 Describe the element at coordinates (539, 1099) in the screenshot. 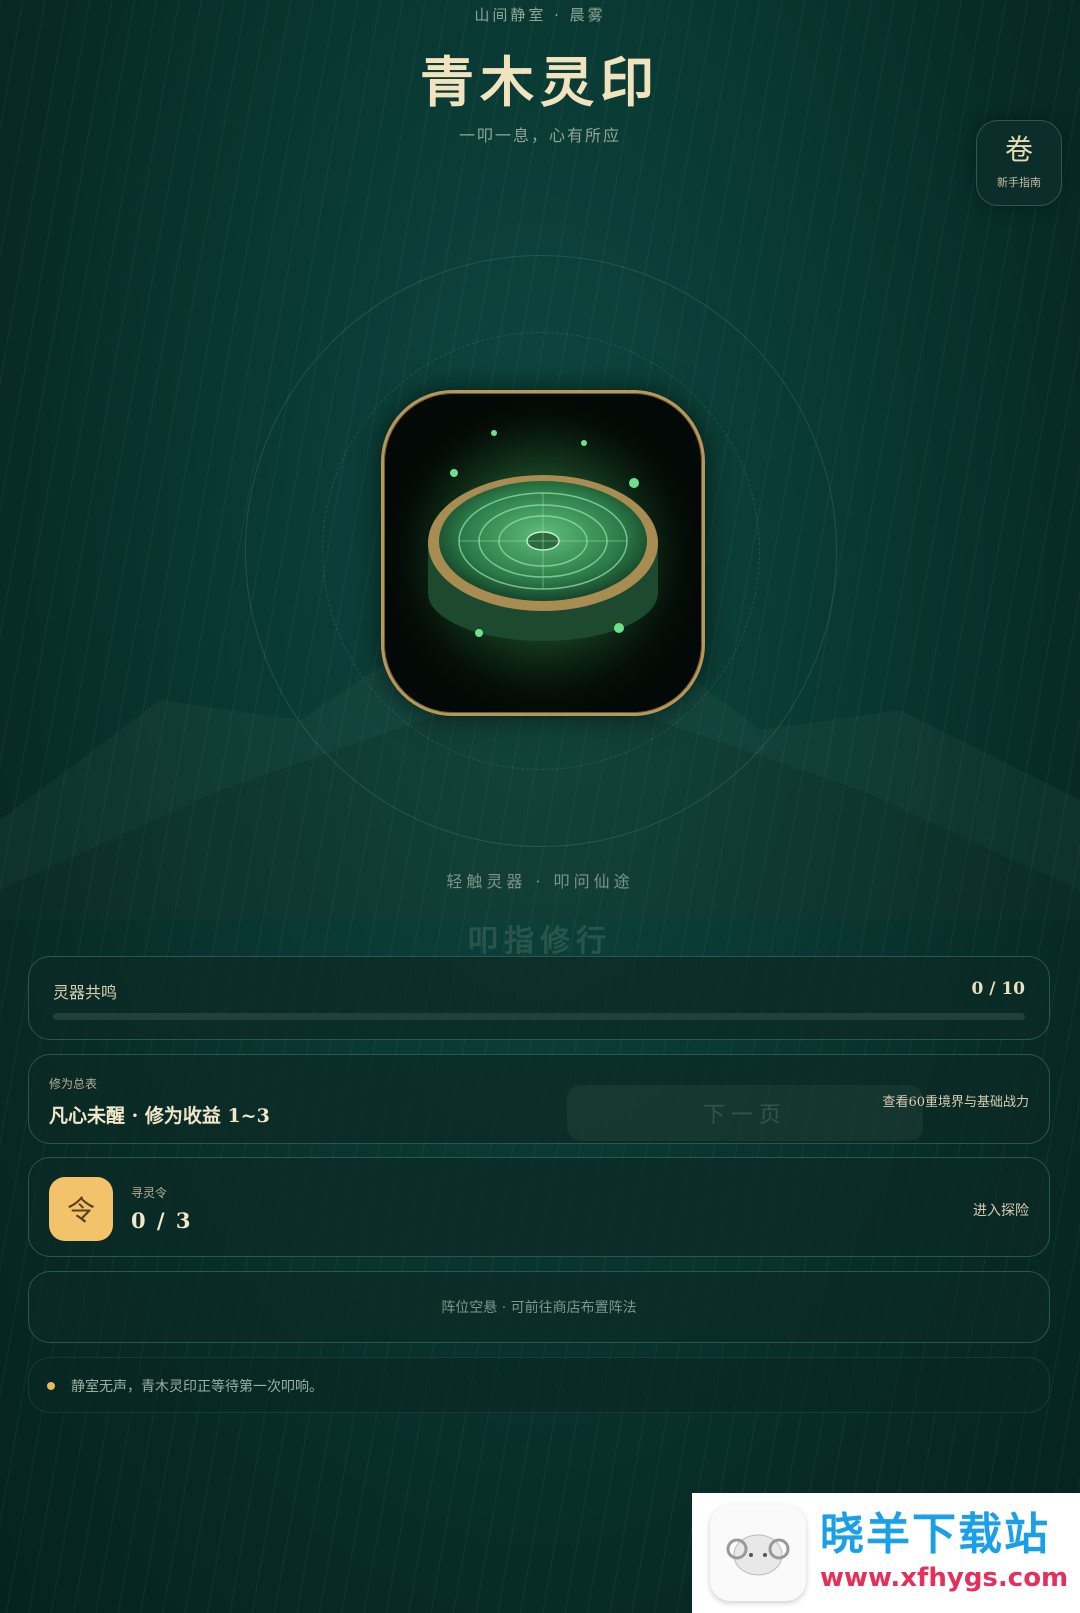

I see `cultivation-panel: 修为总表 凡心未醒 · 修为收益 1~3 下一页 查看60重境界与基础战力` at that location.